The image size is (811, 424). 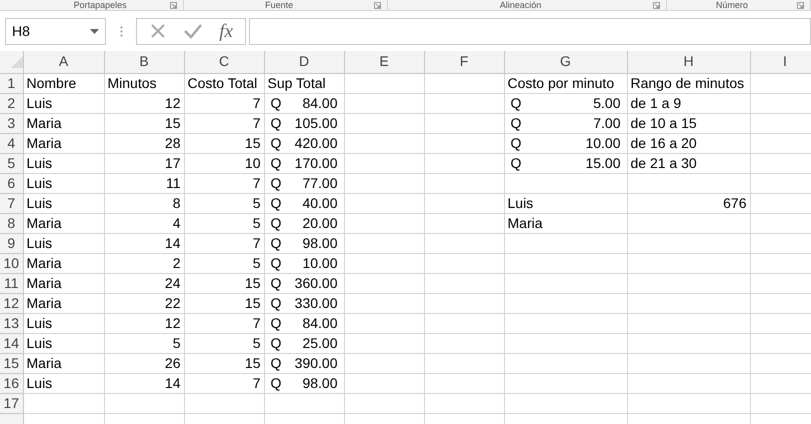 What do you see at coordinates (172, 142) in the screenshot?
I see `table-cell: 28` at bounding box center [172, 142].